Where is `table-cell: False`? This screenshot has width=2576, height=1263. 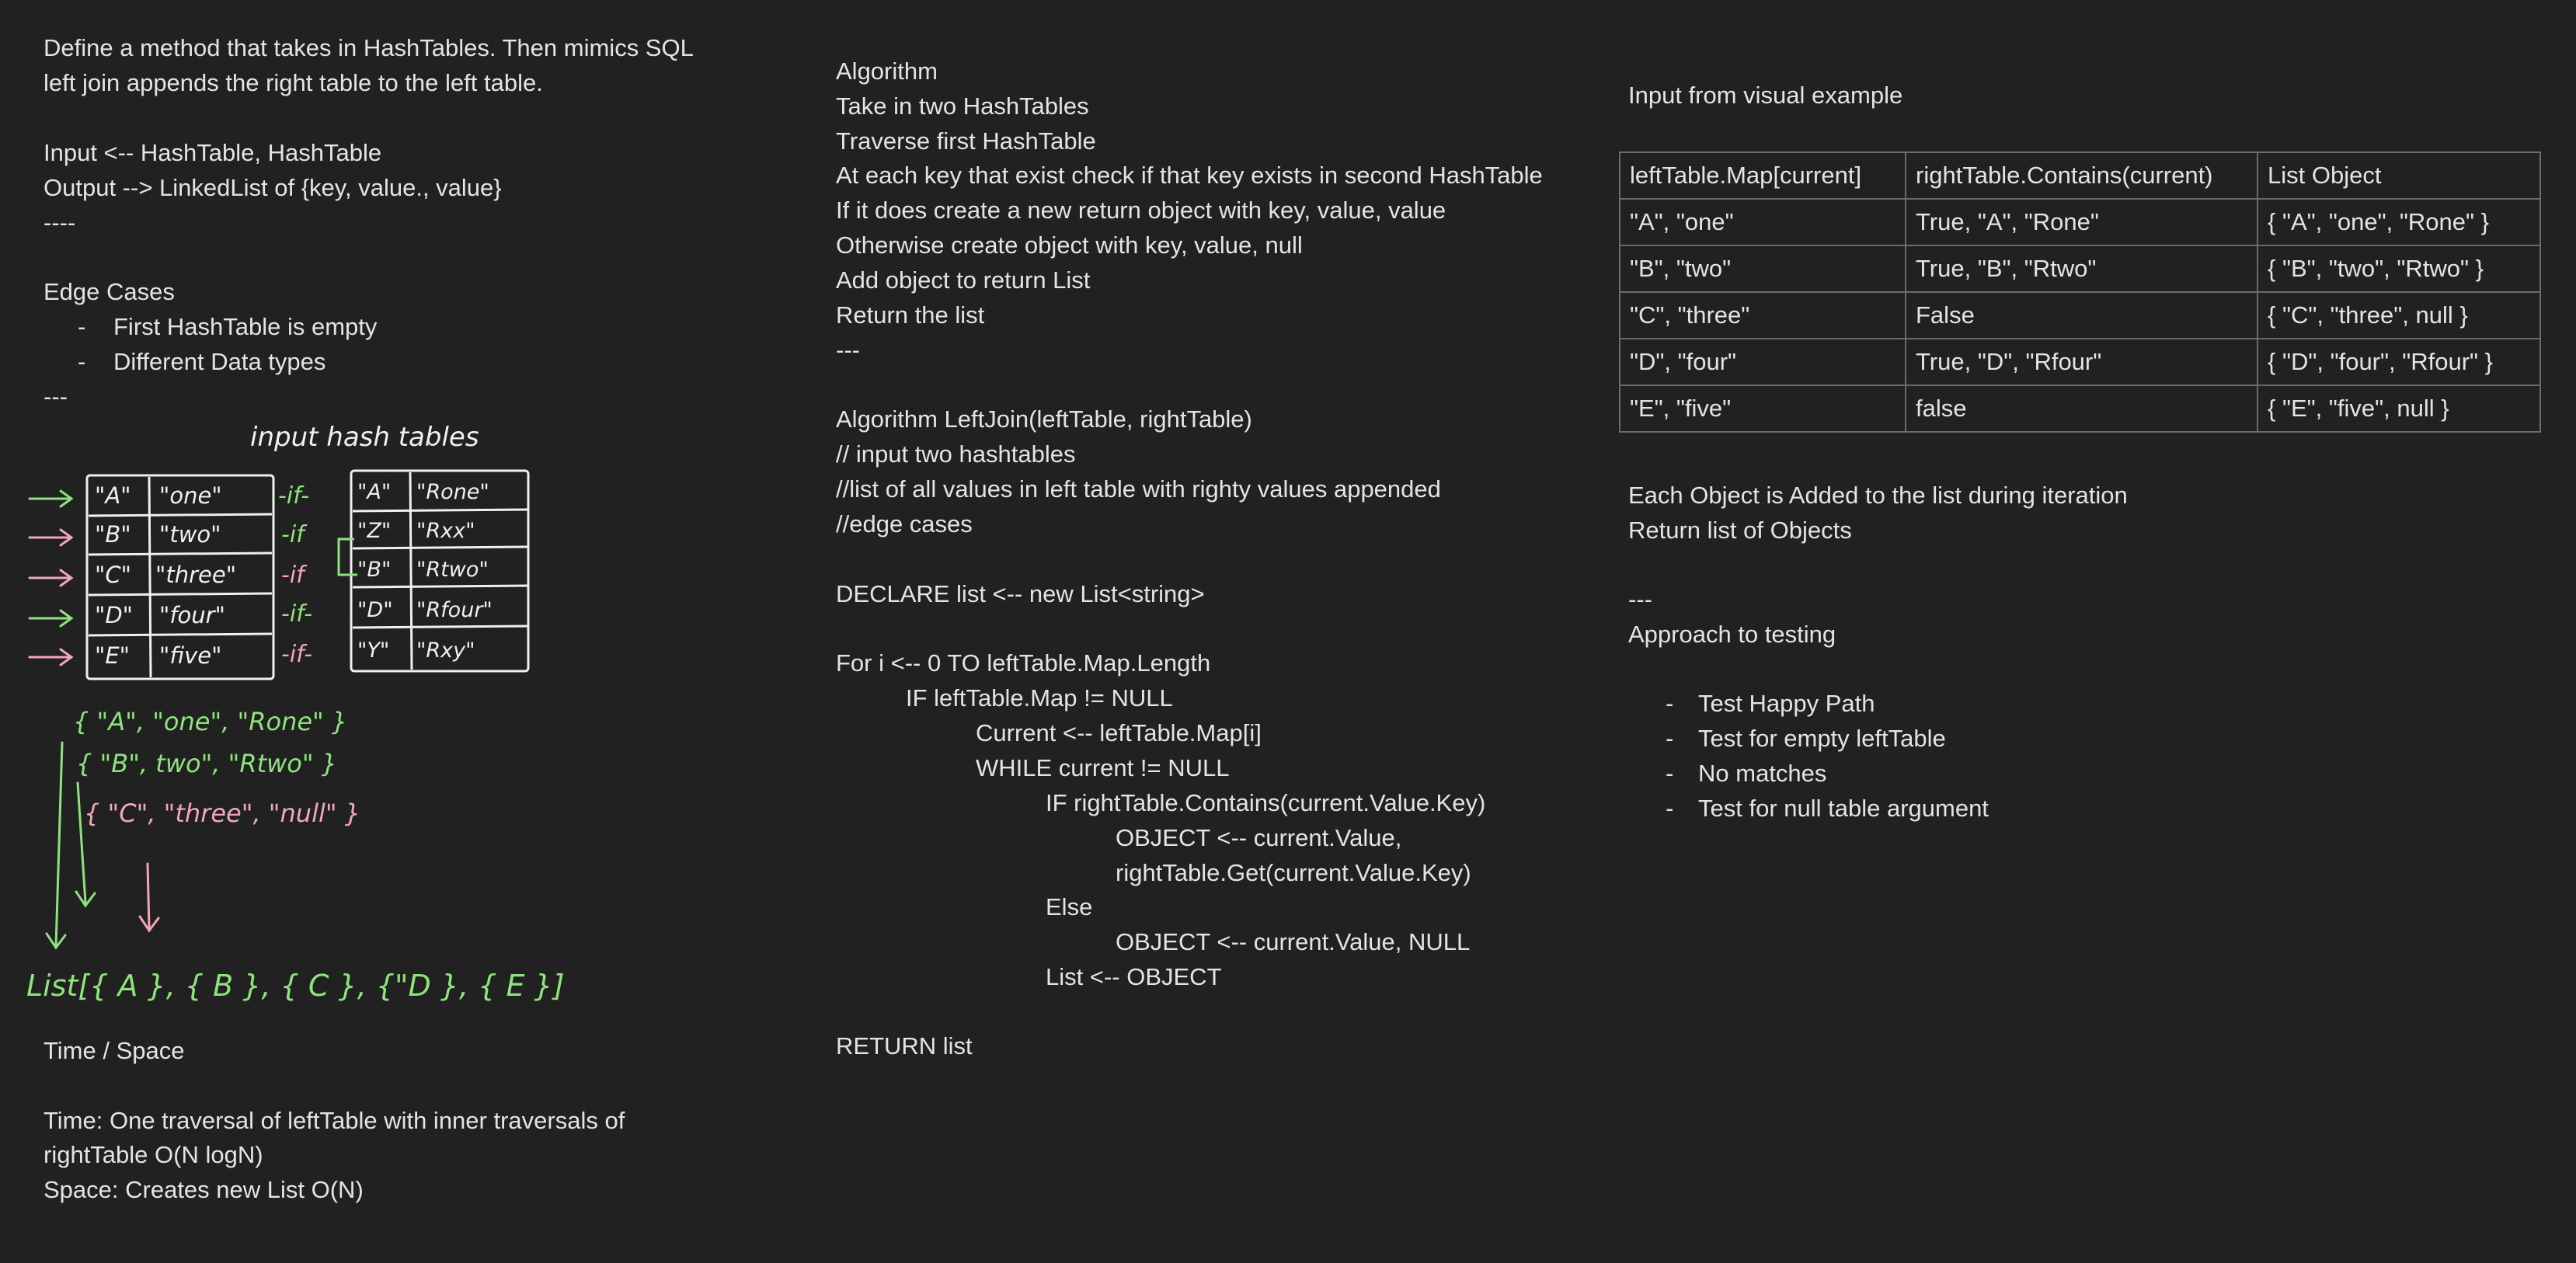 table-cell: False is located at coordinates (2081, 315).